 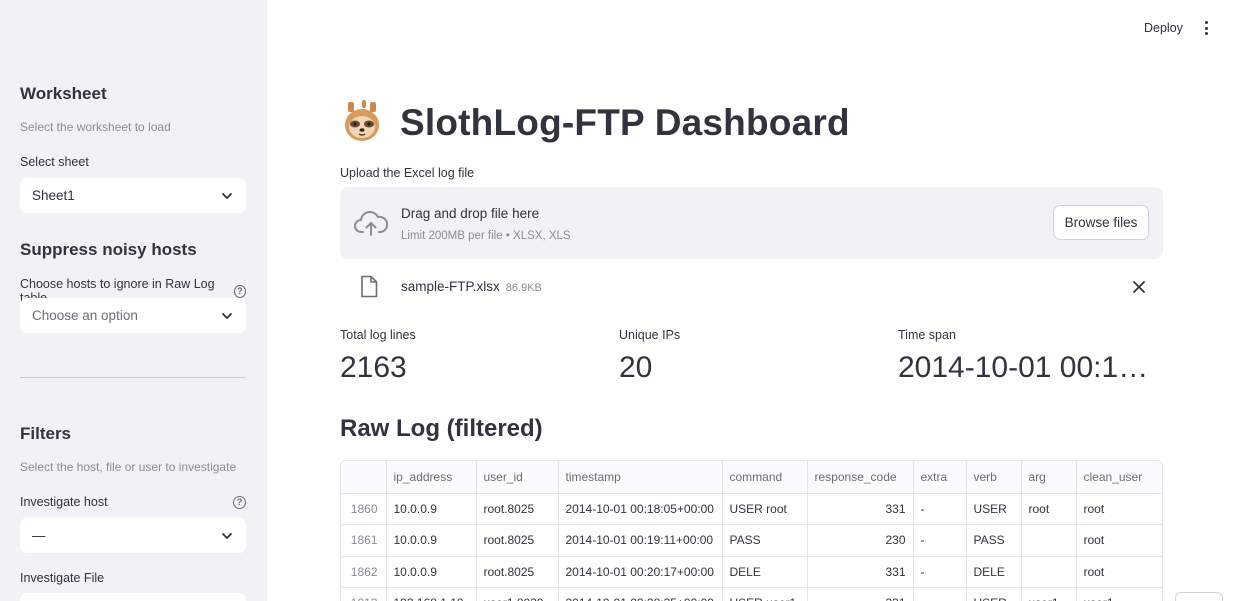 I want to click on investigate-host-dropdown: —, so click(x=133, y=535).